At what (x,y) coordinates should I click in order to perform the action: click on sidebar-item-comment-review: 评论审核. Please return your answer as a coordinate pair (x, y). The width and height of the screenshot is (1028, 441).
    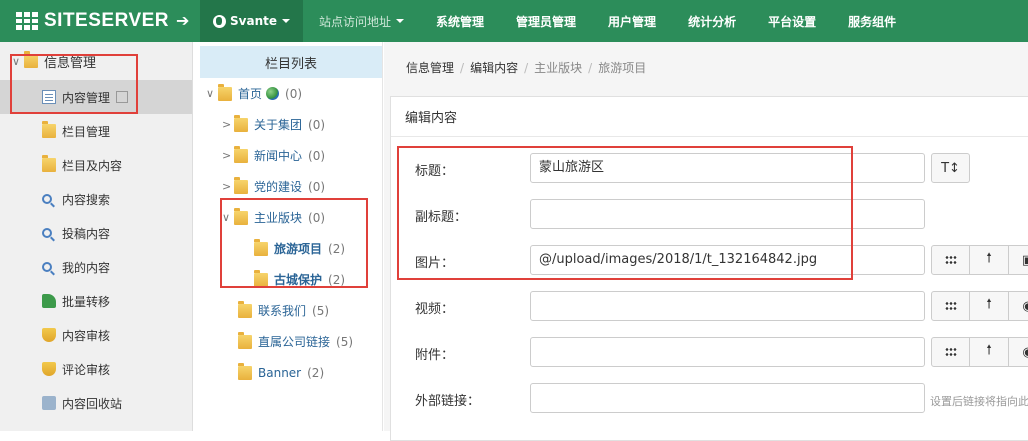
    Looking at the image, I should click on (96, 369).